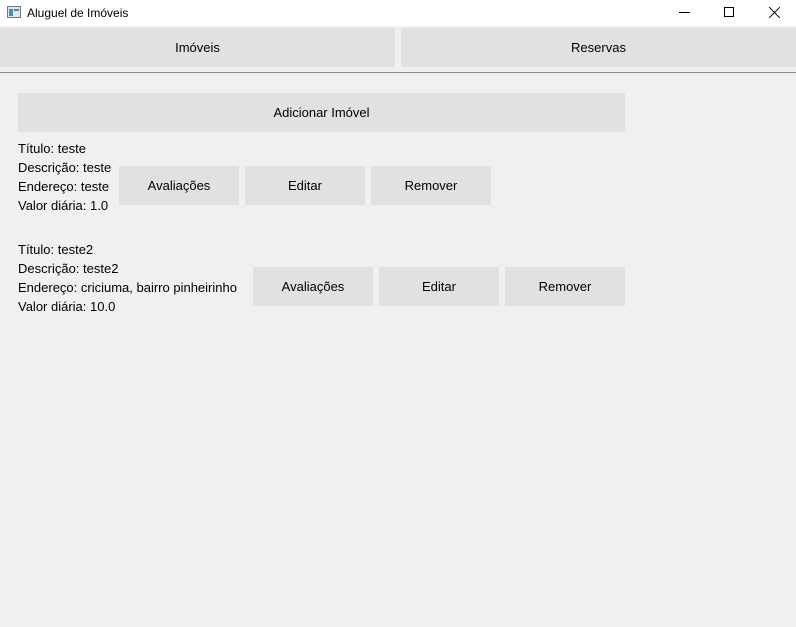  Describe the element at coordinates (14, 12) in the screenshot. I see `app-window-icon` at that location.